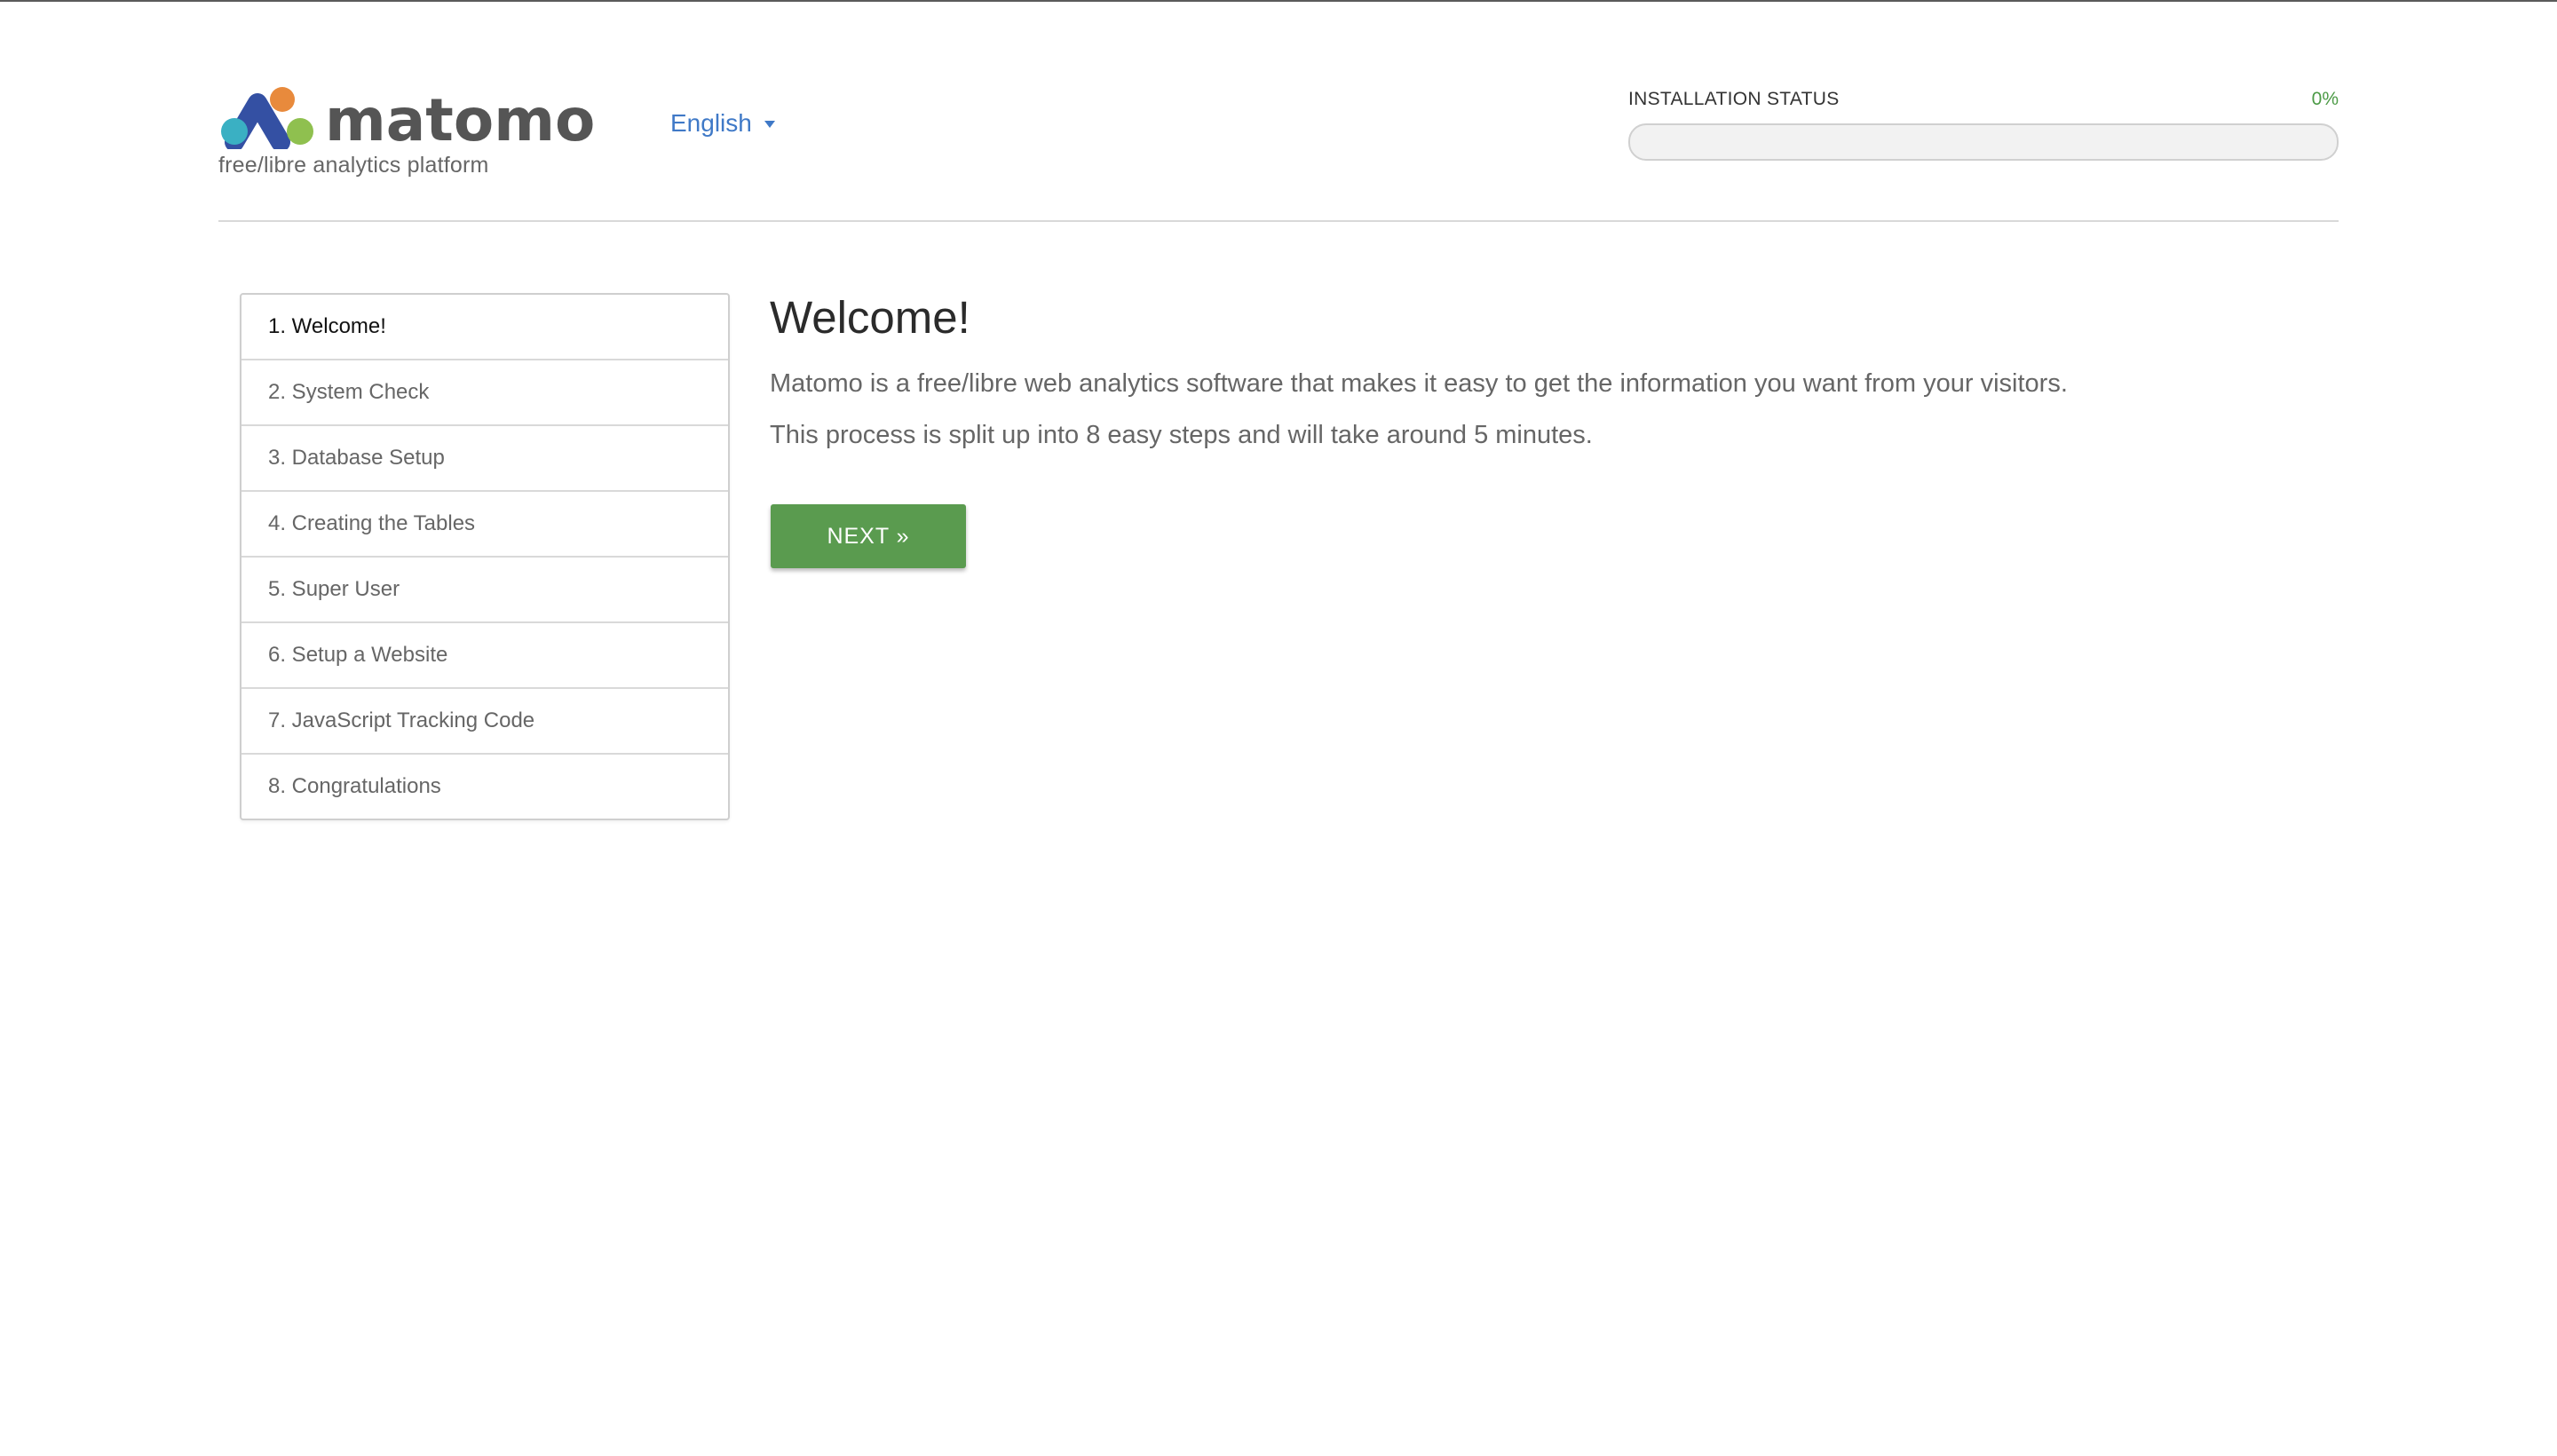 The width and height of the screenshot is (2557, 1456). Describe the element at coordinates (484, 720) in the screenshot. I see `step-javascript-tracking: 7. JavaScript Tracking Code` at that location.